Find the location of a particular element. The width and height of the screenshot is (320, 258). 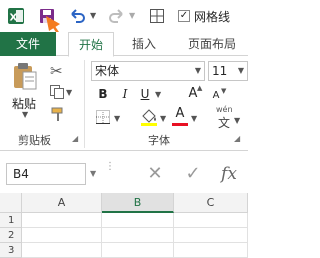

borders-icon is located at coordinates (103, 117).